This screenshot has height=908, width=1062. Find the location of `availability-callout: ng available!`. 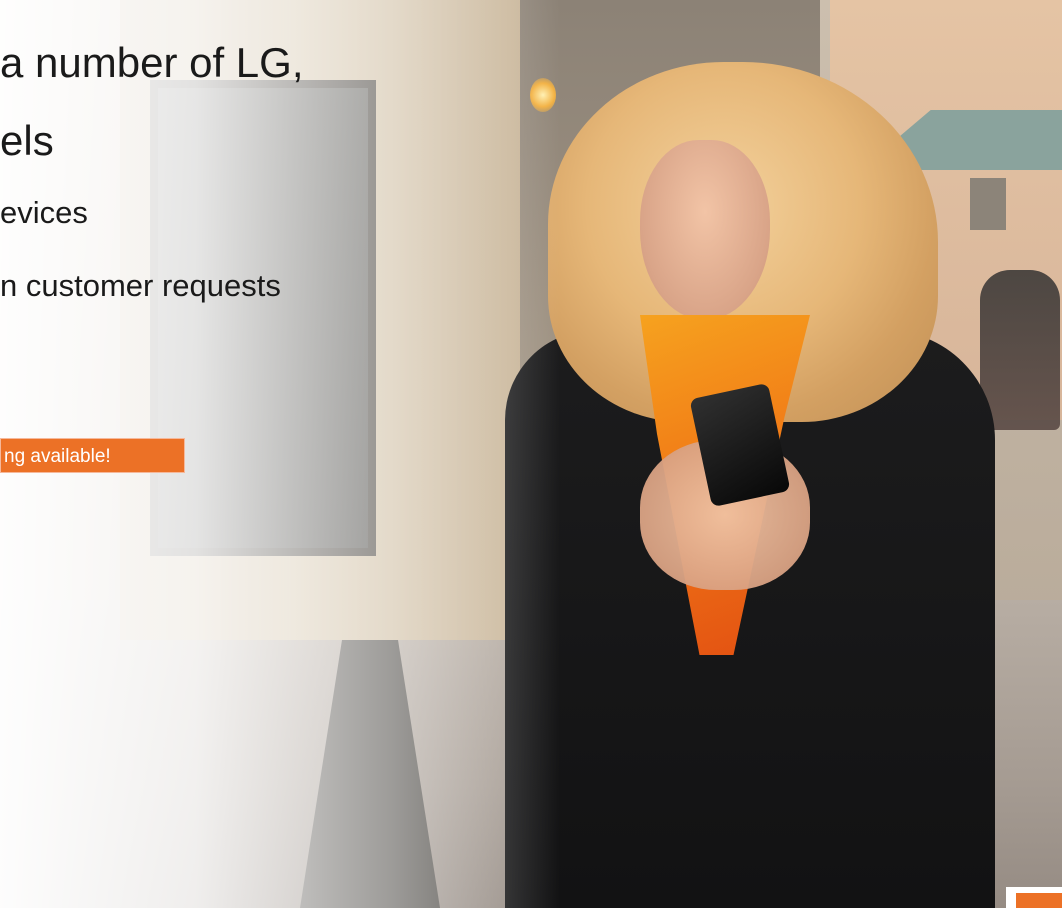

availability-callout: ng available! is located at coordinates (92, 455).